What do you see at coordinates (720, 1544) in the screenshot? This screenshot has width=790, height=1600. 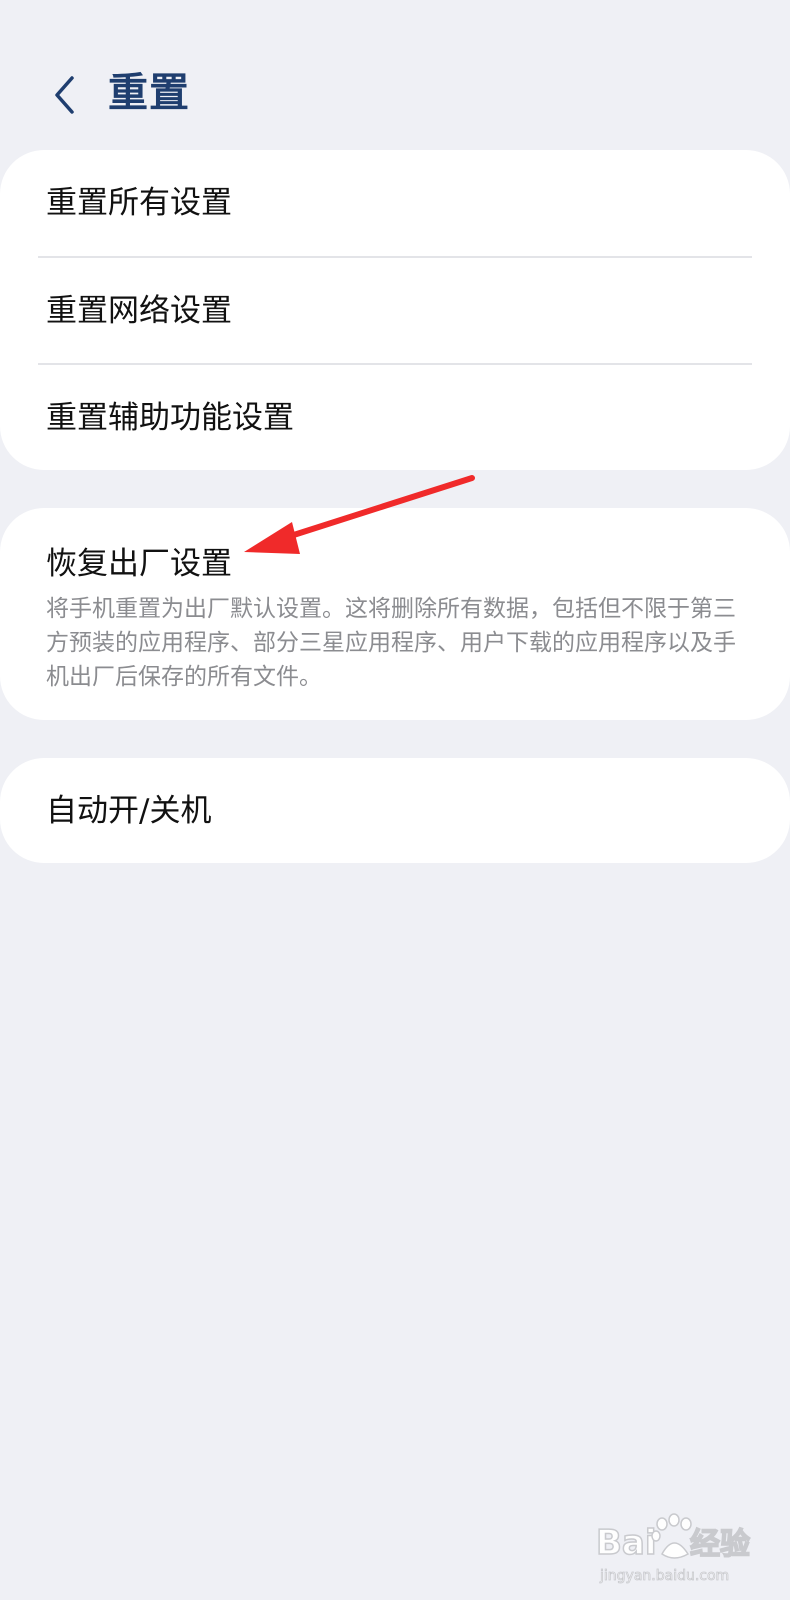 I see `svg-text: 经验` at bounding box center [720, 1544].